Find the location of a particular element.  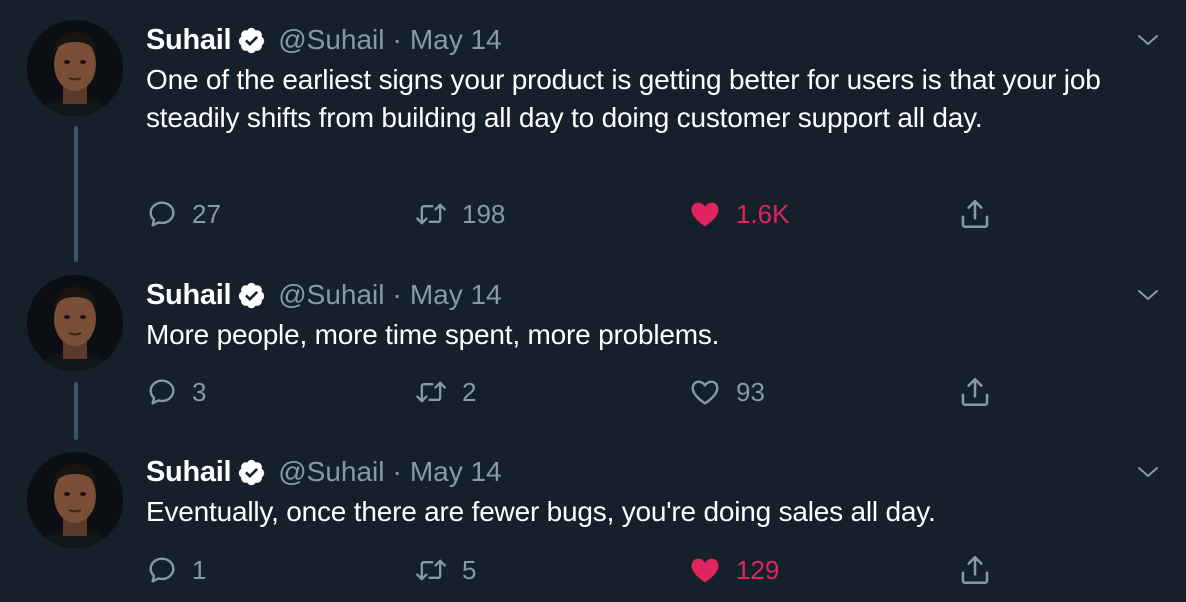

like-button: 93 is located at coordinates (726, 392).